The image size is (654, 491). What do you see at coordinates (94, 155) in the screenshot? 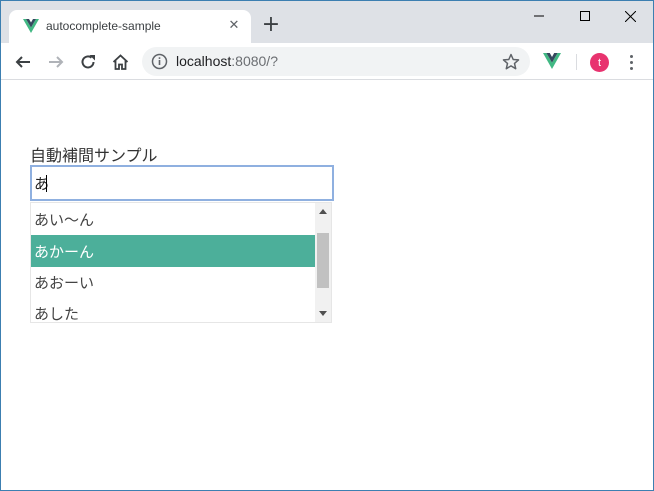
I see `page-title: 自動補間サンプル` at bounding box center [94, 155].